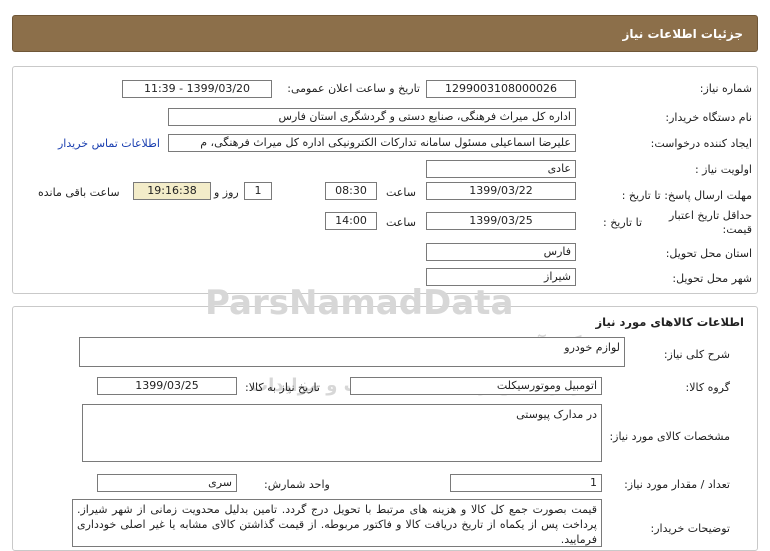  I want to click on announce-datetime-label: تاریخ و ساعت اعلان عمومی:, so click(353, 88).